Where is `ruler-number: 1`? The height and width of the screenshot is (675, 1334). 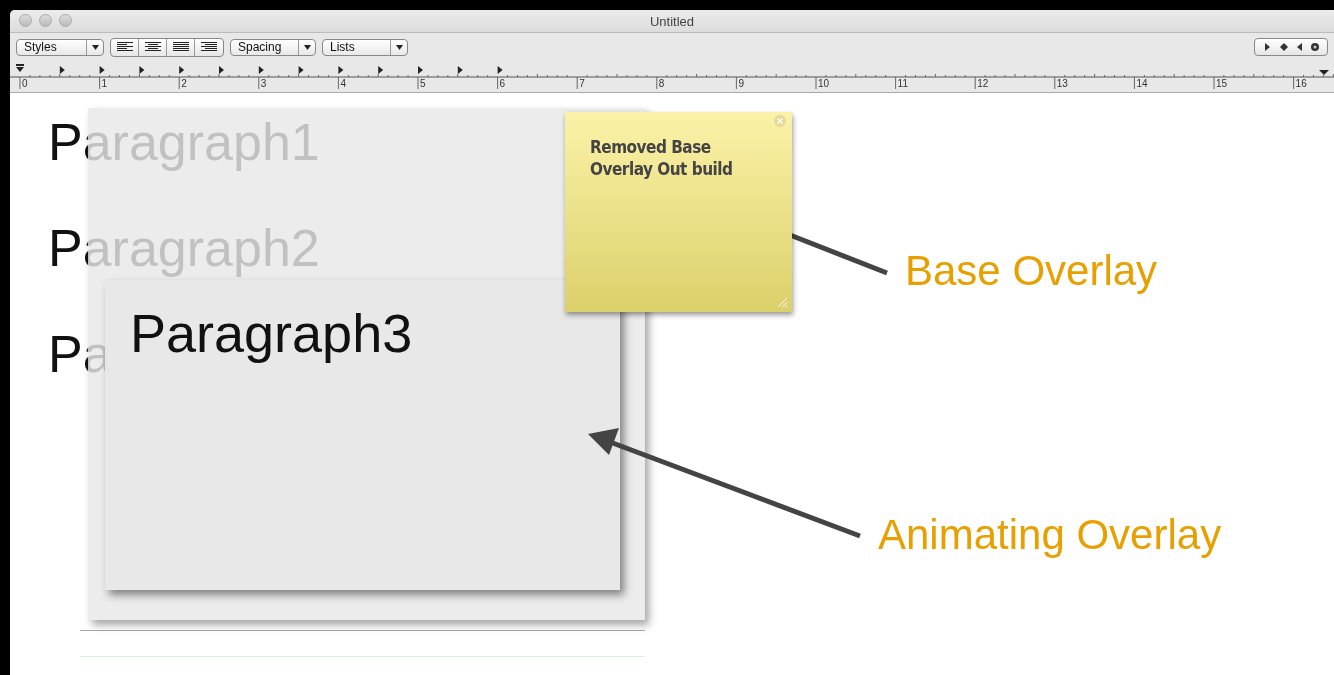
ruler-number: 1 is located at coordinates (104, 83).